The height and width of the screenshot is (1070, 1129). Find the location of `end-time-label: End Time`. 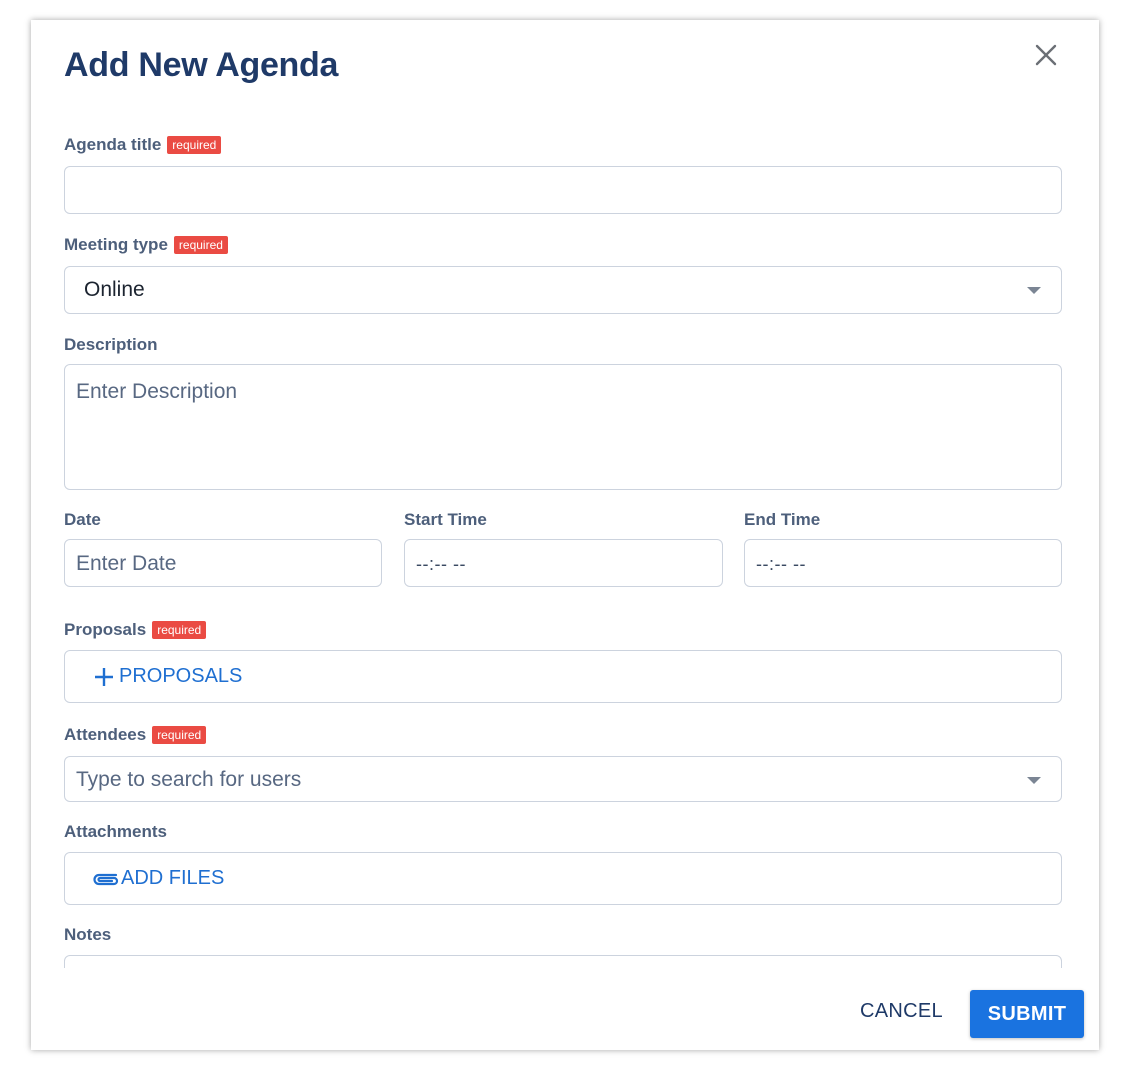

end-time-label: End Time is located at coordinates (782, 520).